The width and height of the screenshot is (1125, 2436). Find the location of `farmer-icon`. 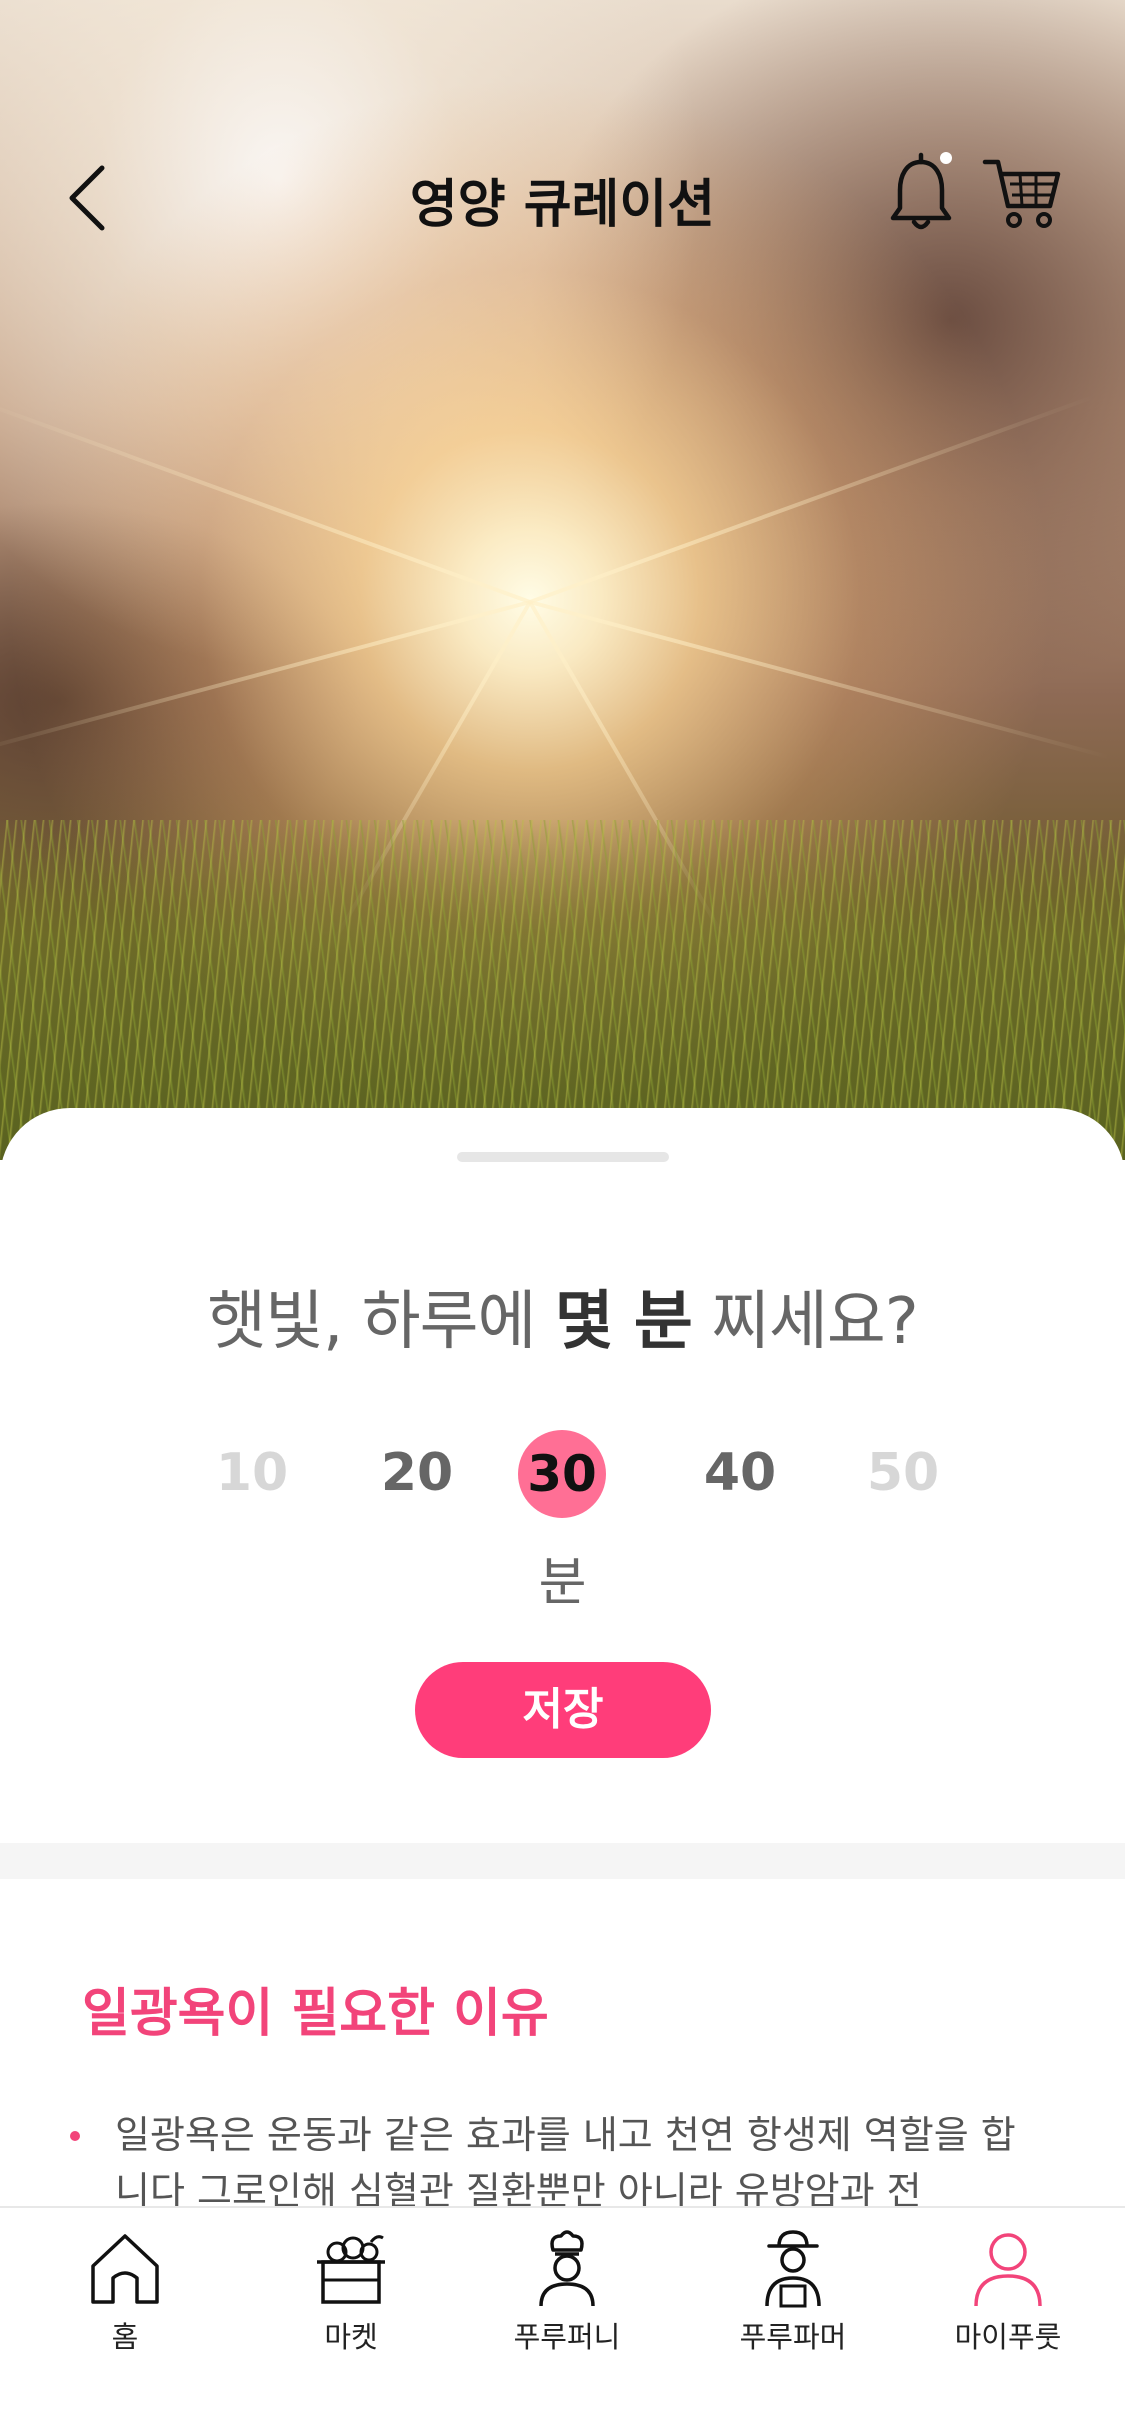

farmer-icon is located at coordinates (793, 2269).